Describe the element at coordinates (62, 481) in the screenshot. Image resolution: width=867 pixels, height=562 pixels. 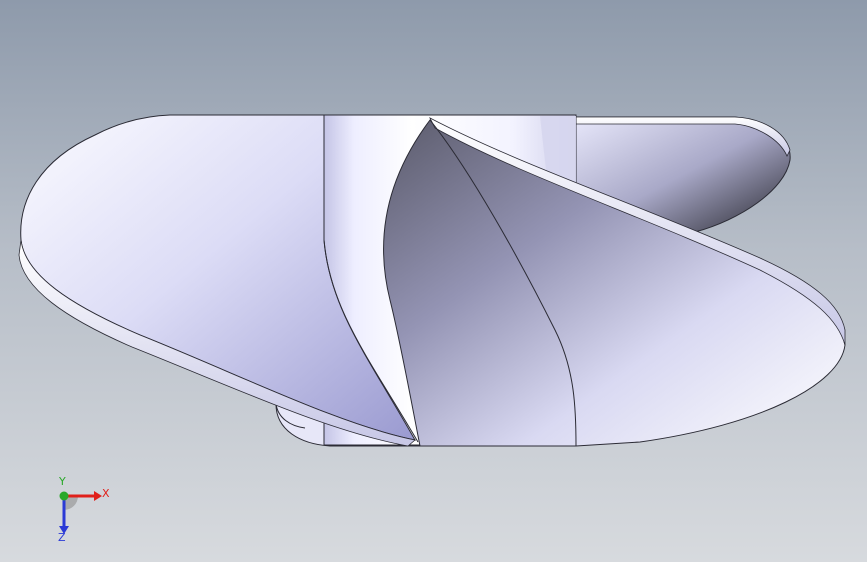
I see `y-axis-label: Y` at that location.